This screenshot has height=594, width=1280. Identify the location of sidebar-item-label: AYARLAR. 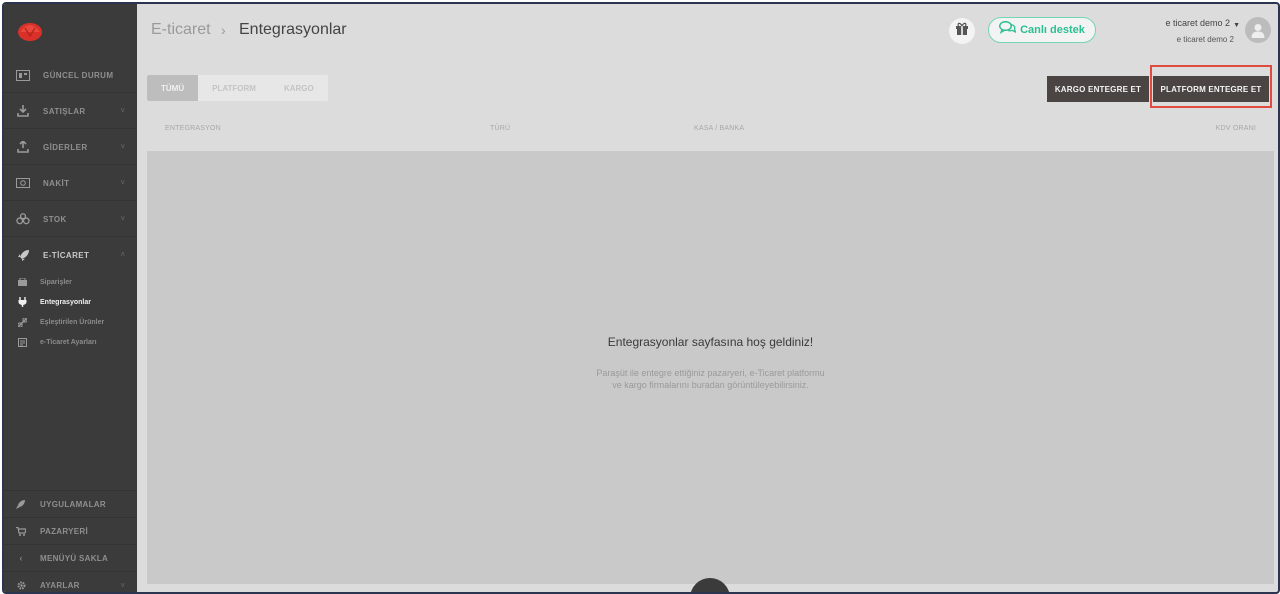
(60, 585).